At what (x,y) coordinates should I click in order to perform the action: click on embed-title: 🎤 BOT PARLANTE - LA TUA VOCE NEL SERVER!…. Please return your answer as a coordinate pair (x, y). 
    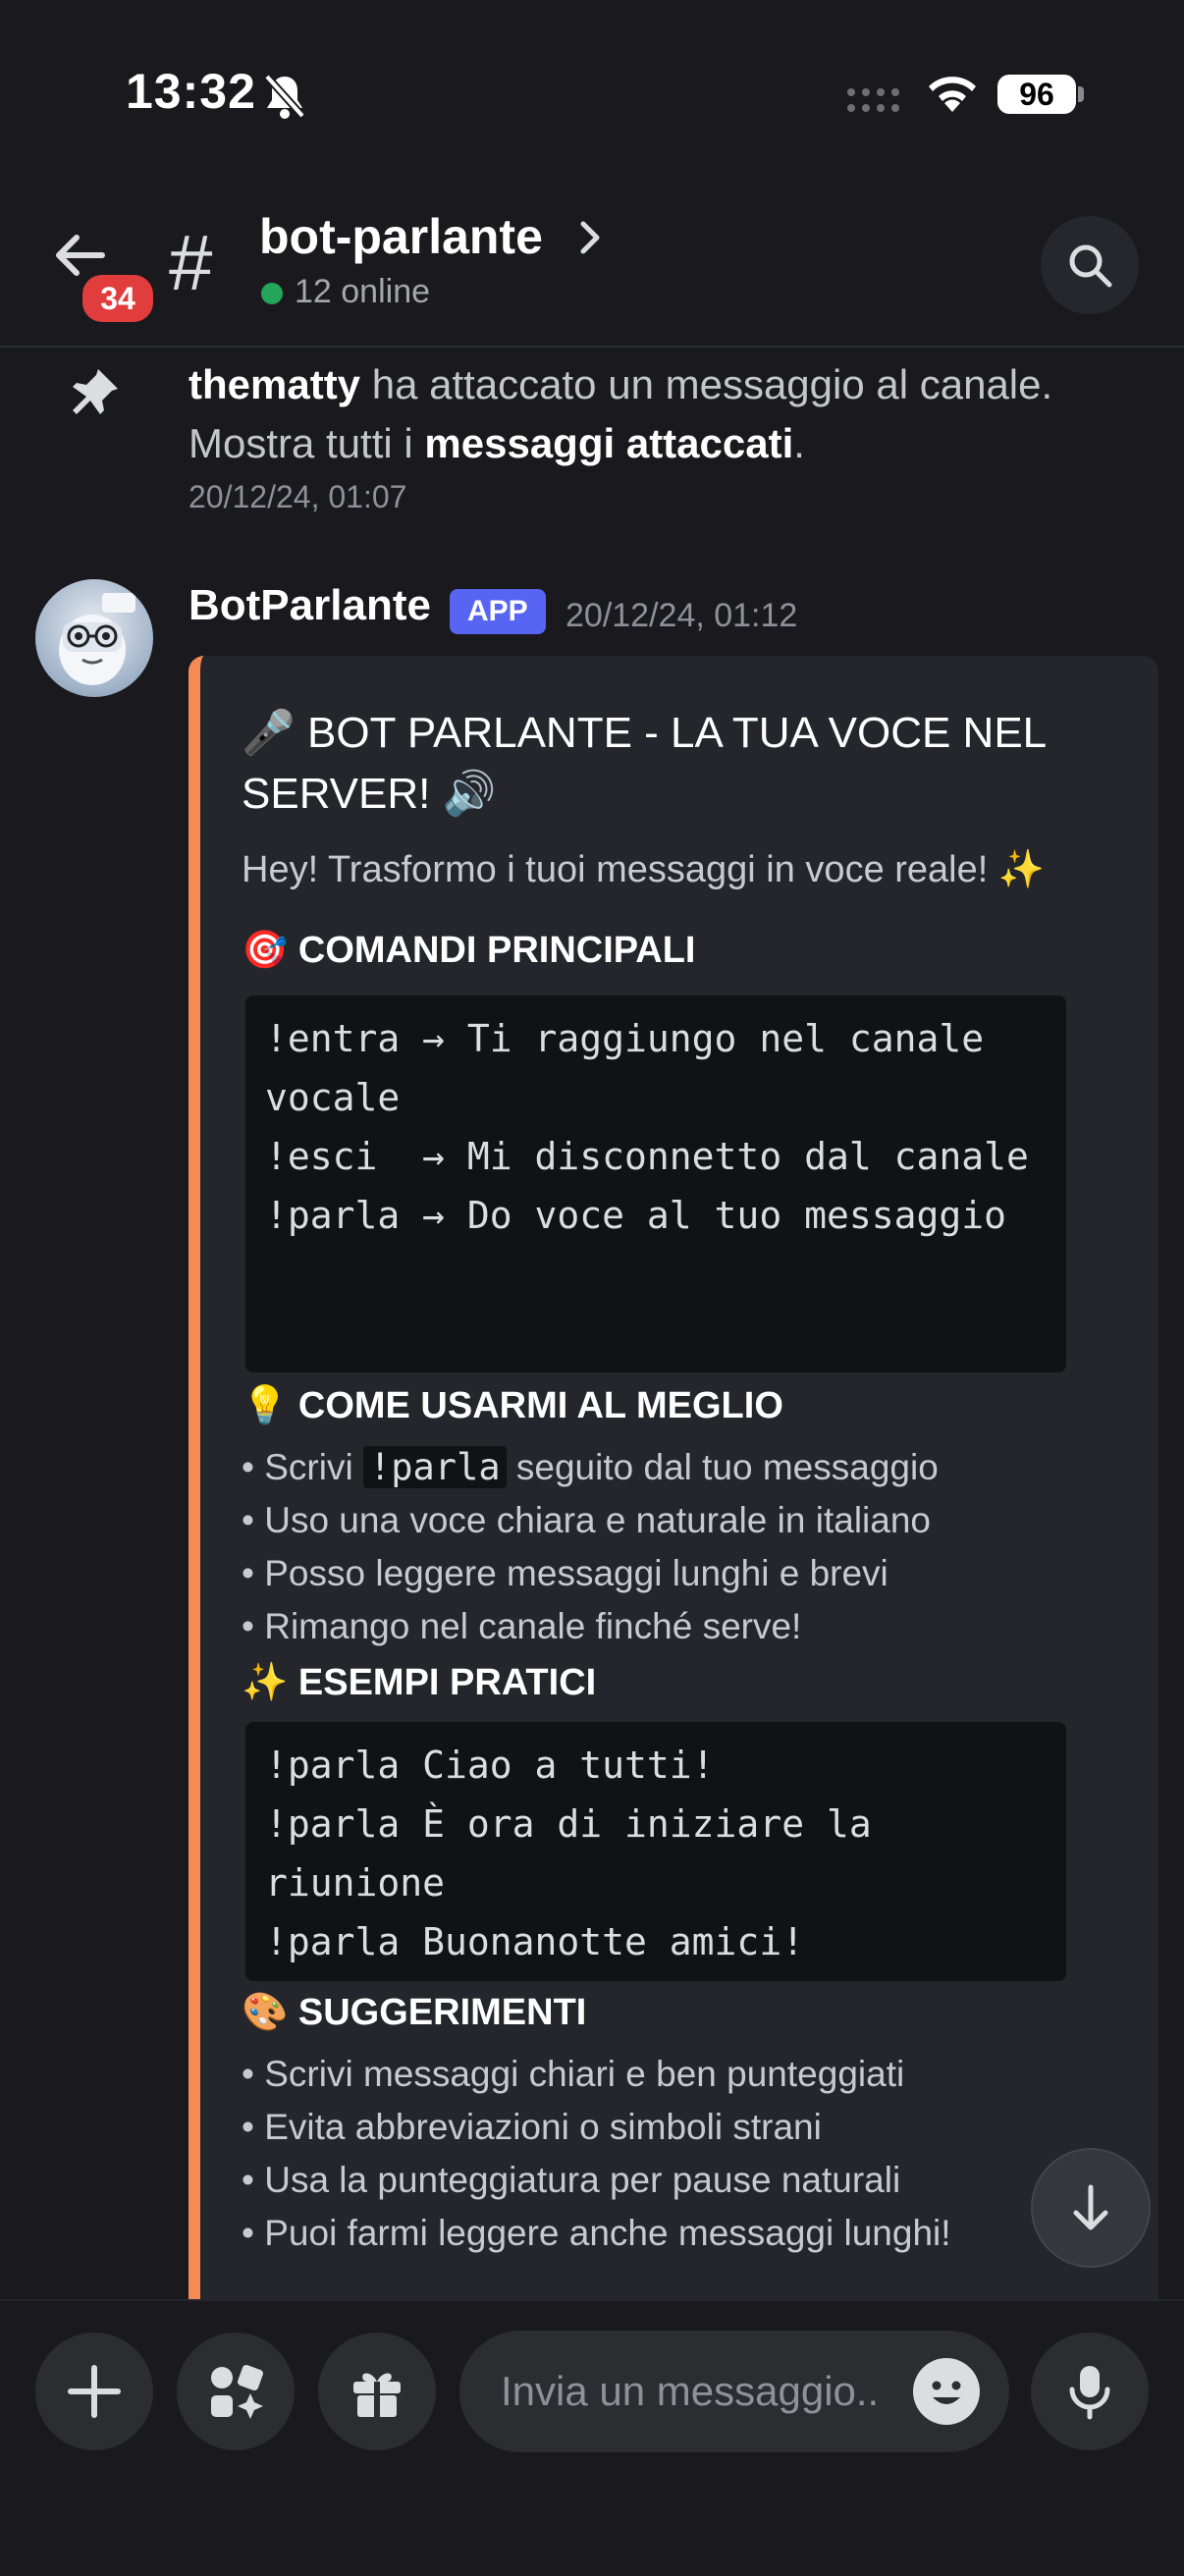
    Looking at the image, I should click on (644, 763).